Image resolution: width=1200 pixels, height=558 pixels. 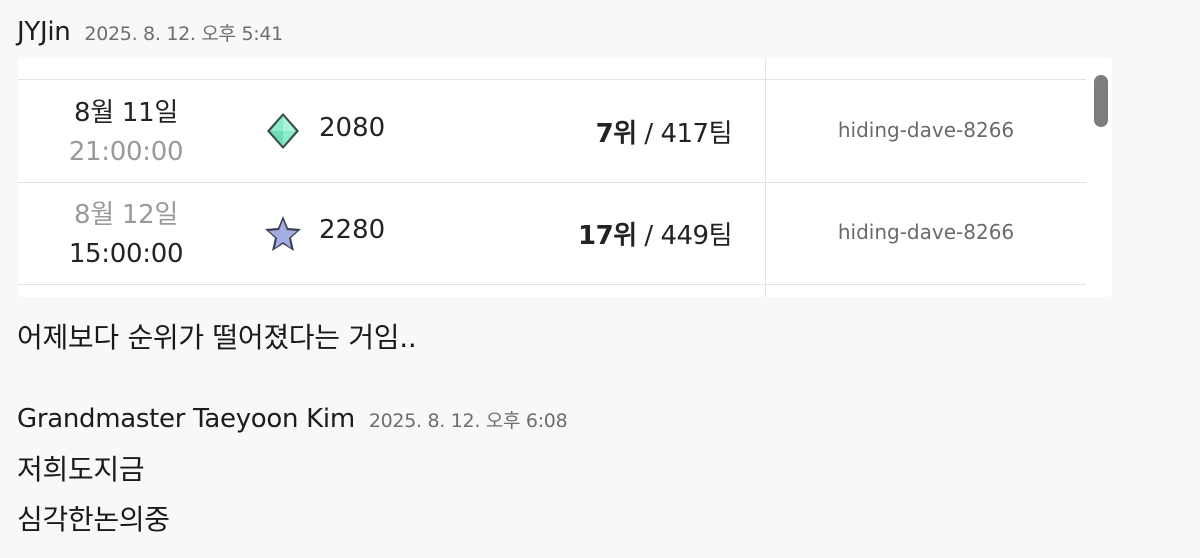 I want to click on time-text: 15:00:00, so click(x=126, y=254).